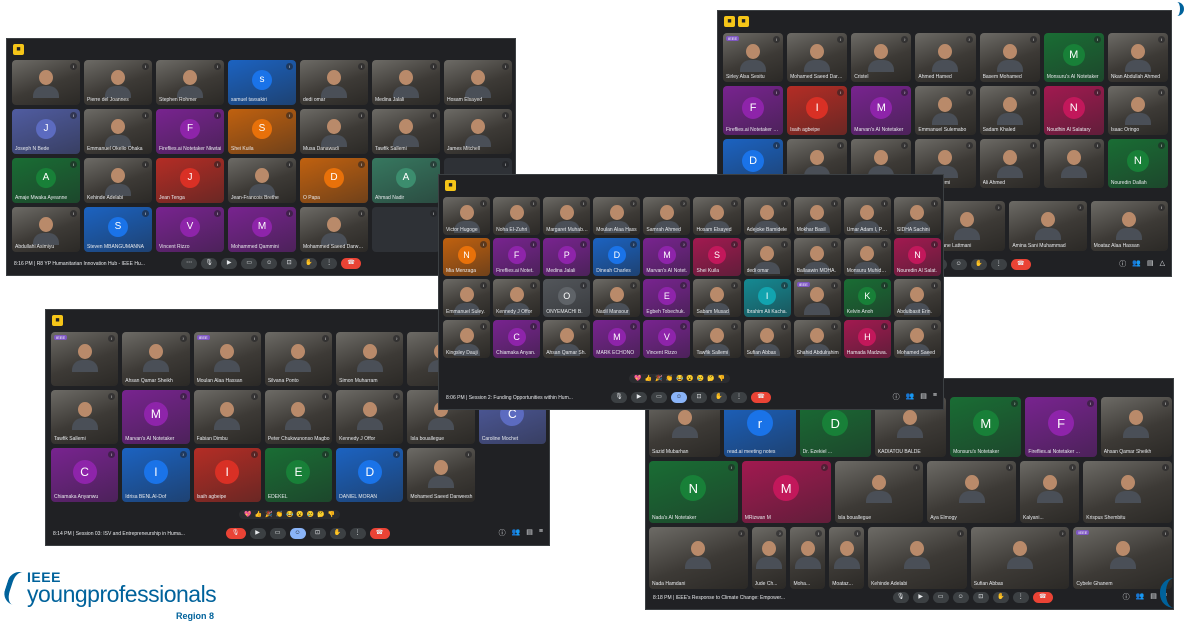 The image size is (1186, 623). What do you see at coordinates (118, 229) in the screenshot?
I see `participant-tile: S ≀ Steven MBANGUMANNA` at bounding box center [118, 229].